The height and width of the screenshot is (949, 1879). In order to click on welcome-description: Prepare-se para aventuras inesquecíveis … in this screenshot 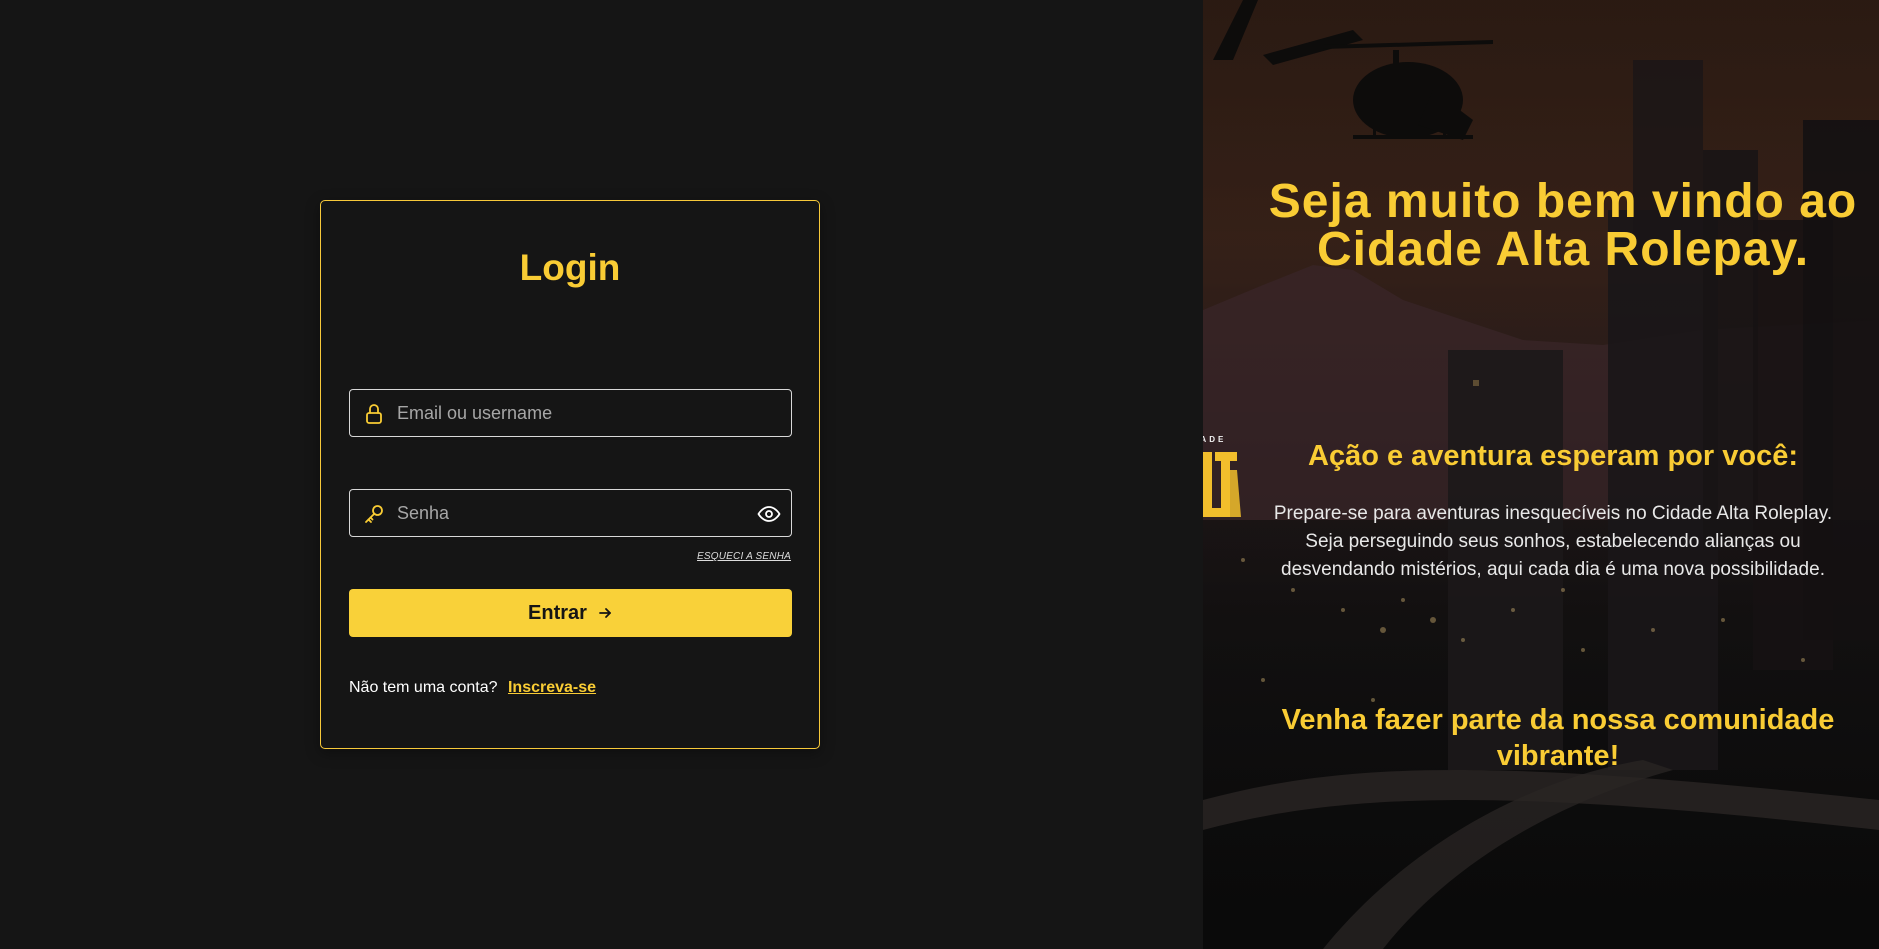, I will do `click(1553, 541)`.